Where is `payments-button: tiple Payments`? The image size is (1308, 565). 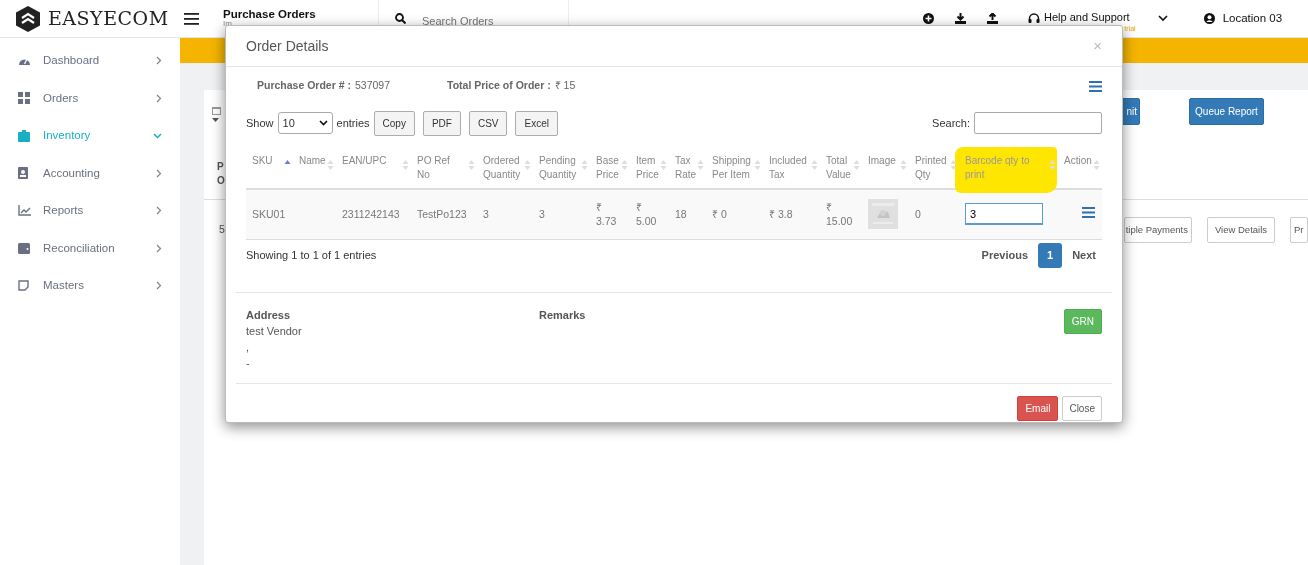 payments-button: tiple Payments is located at coordinates (1158, 230).